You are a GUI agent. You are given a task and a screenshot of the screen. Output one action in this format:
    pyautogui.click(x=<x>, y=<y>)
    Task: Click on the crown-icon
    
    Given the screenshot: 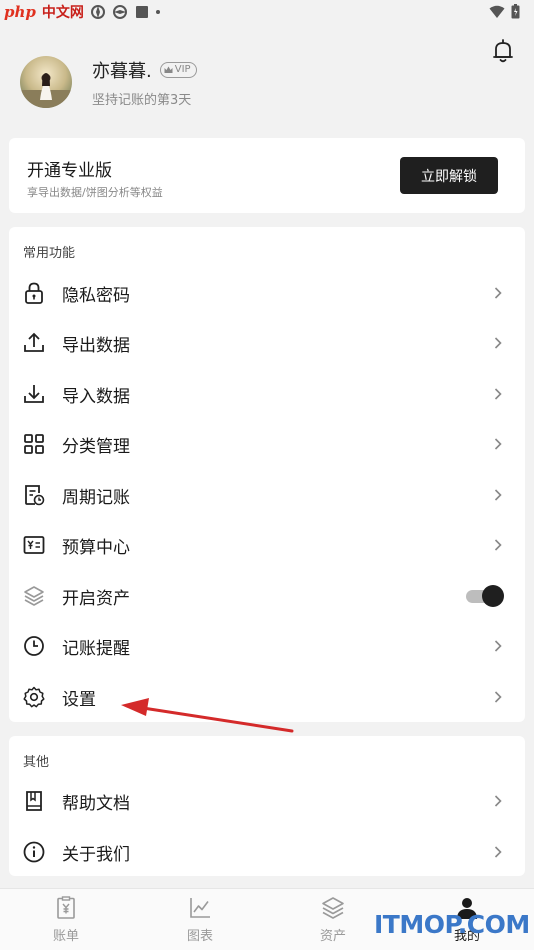 What is the action you would take?
    pyautogui.click(x=168, y=69)
    